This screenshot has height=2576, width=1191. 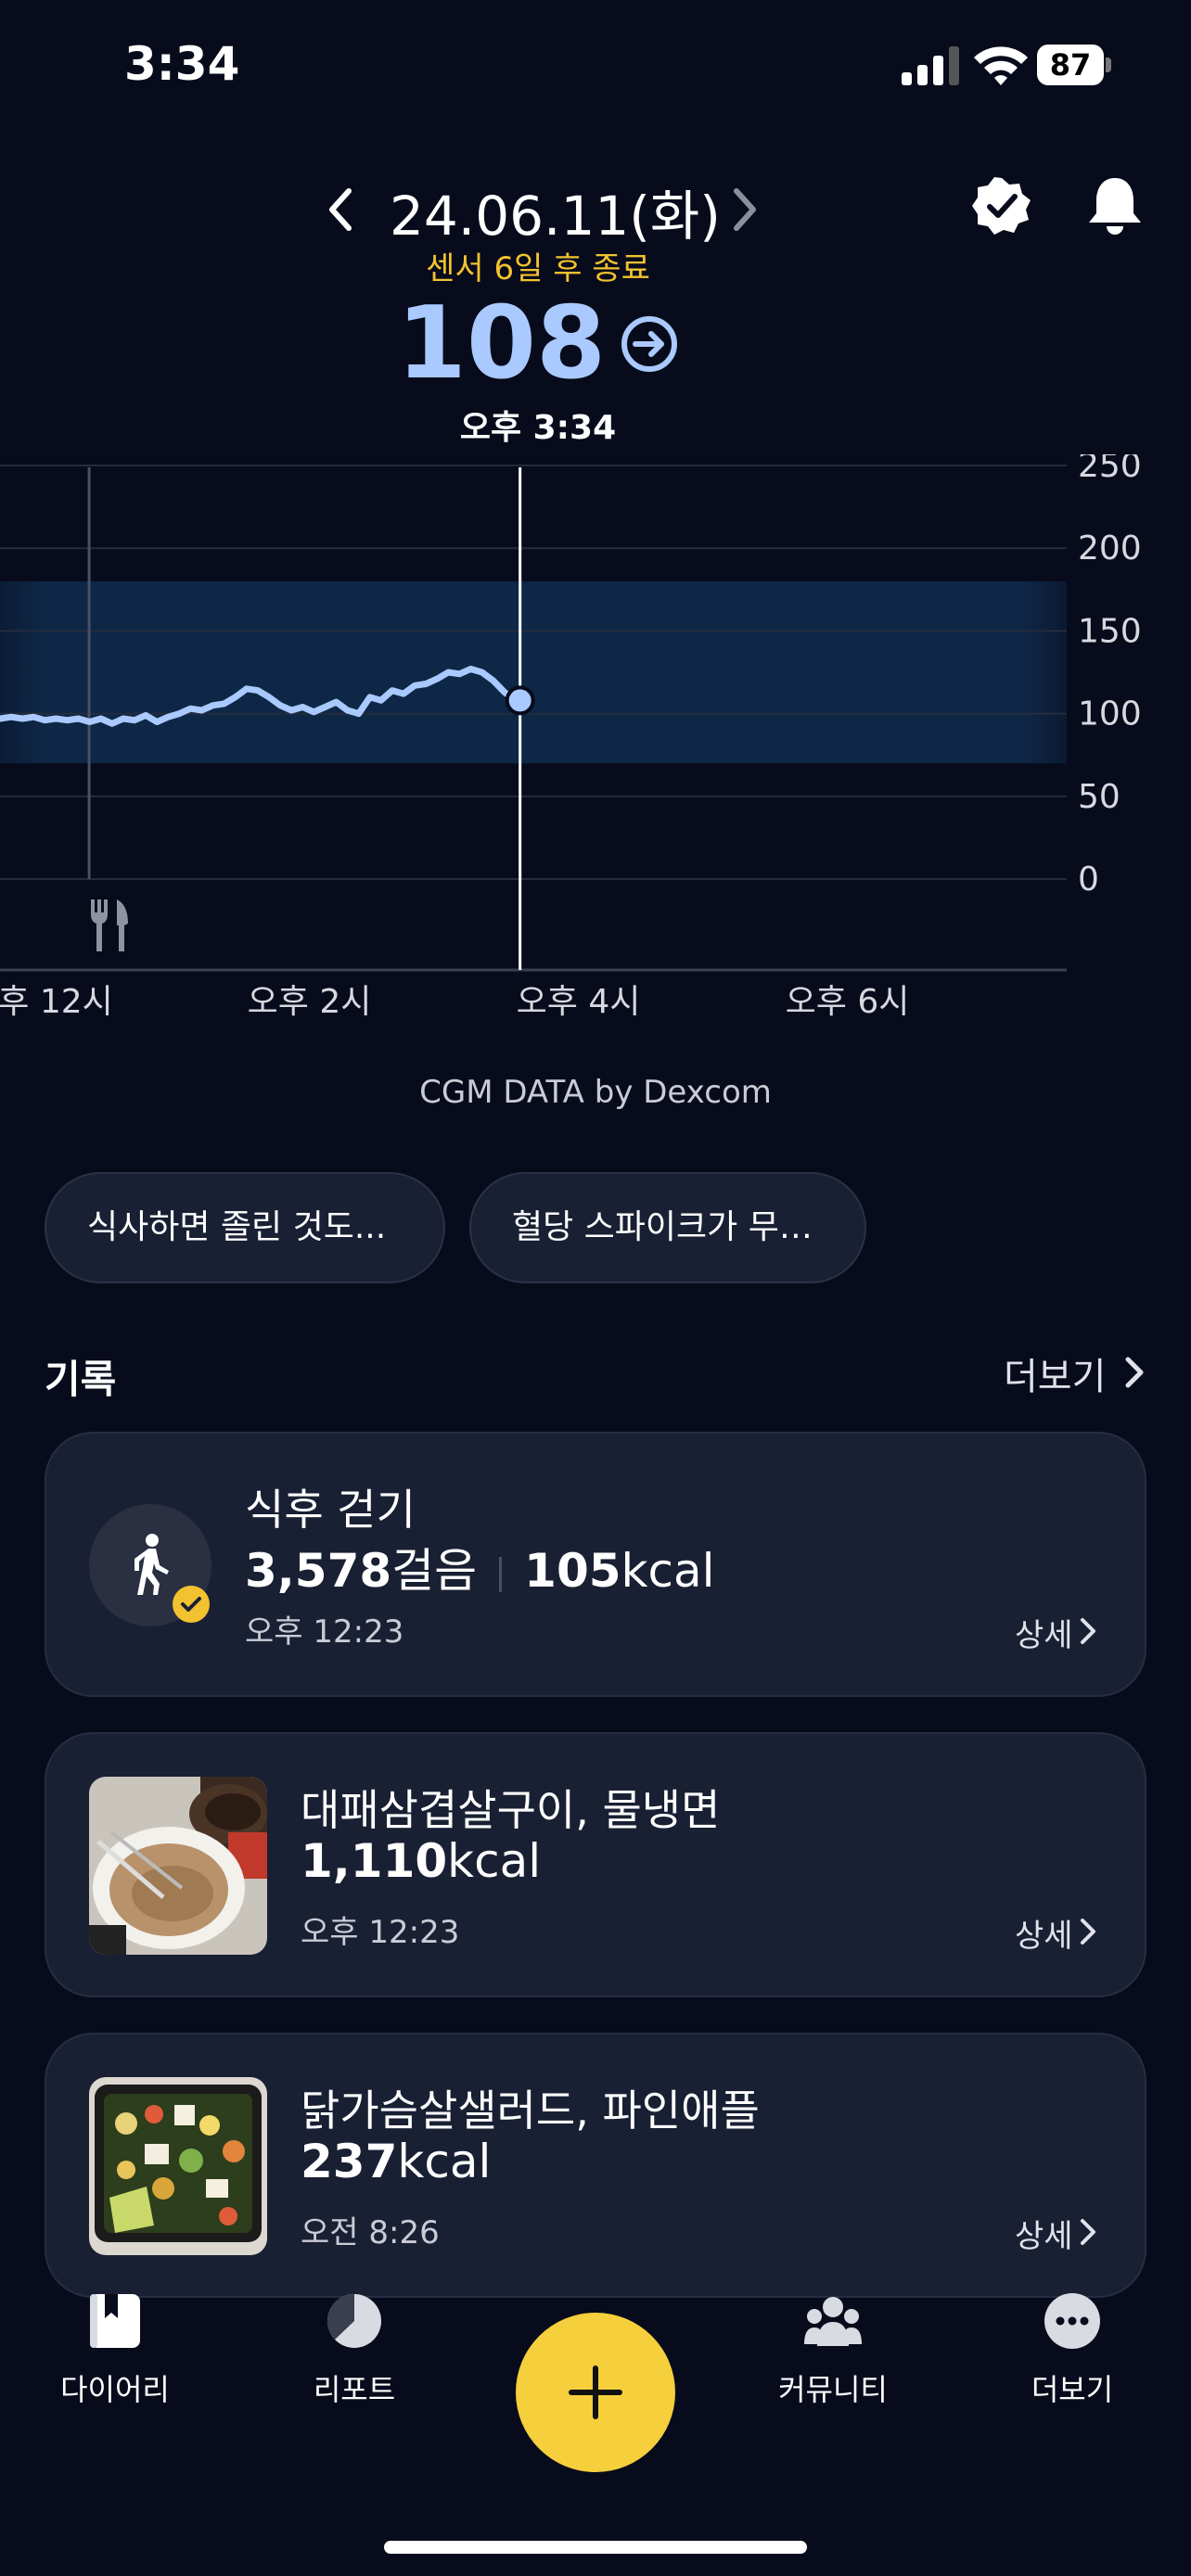 I want to click on record-time: 오전 8:26, so click(x=370, y=2232).